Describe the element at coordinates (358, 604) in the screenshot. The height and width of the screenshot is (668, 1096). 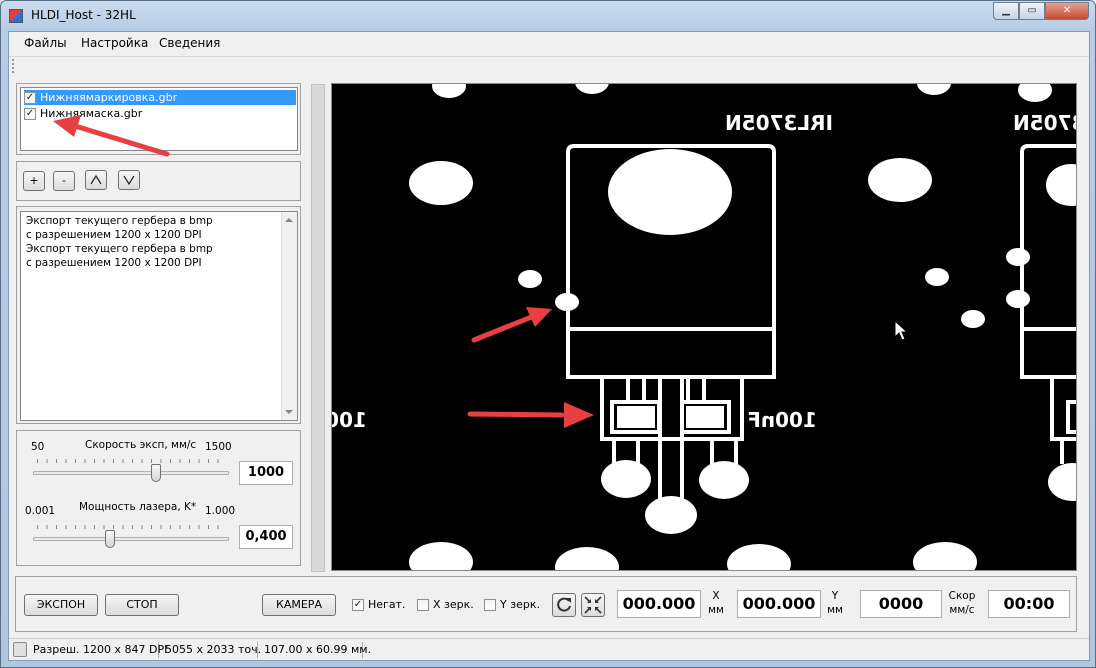
I see `negative-checkbox: ✓` at that location.